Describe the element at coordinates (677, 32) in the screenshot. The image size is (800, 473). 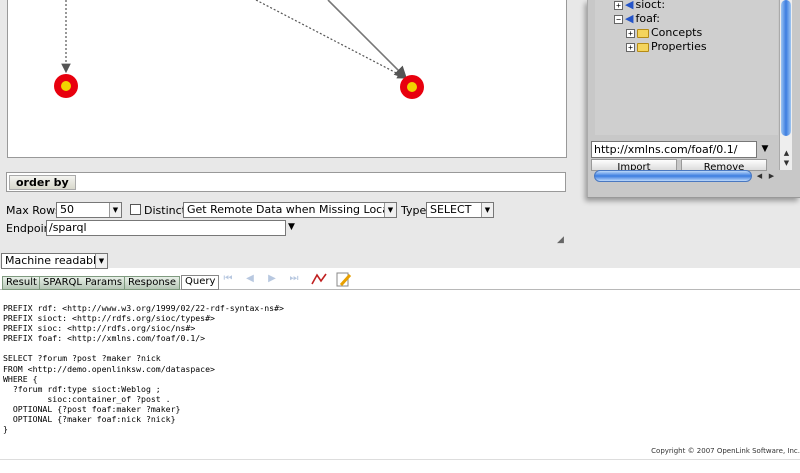
I see `tree-item-label: Concepts` at that location.